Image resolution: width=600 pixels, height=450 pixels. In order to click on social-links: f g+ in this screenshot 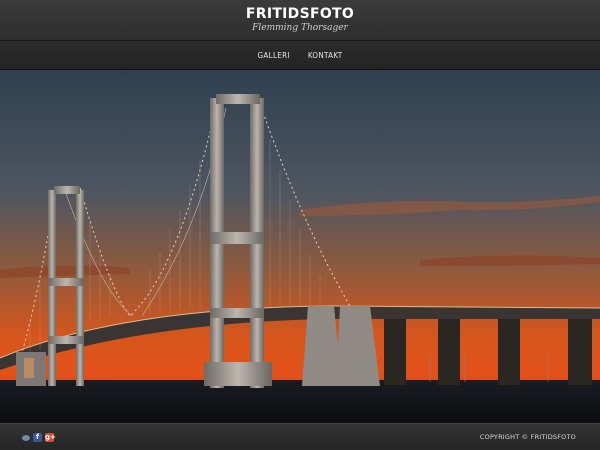, I will do `click(39, 437)`.